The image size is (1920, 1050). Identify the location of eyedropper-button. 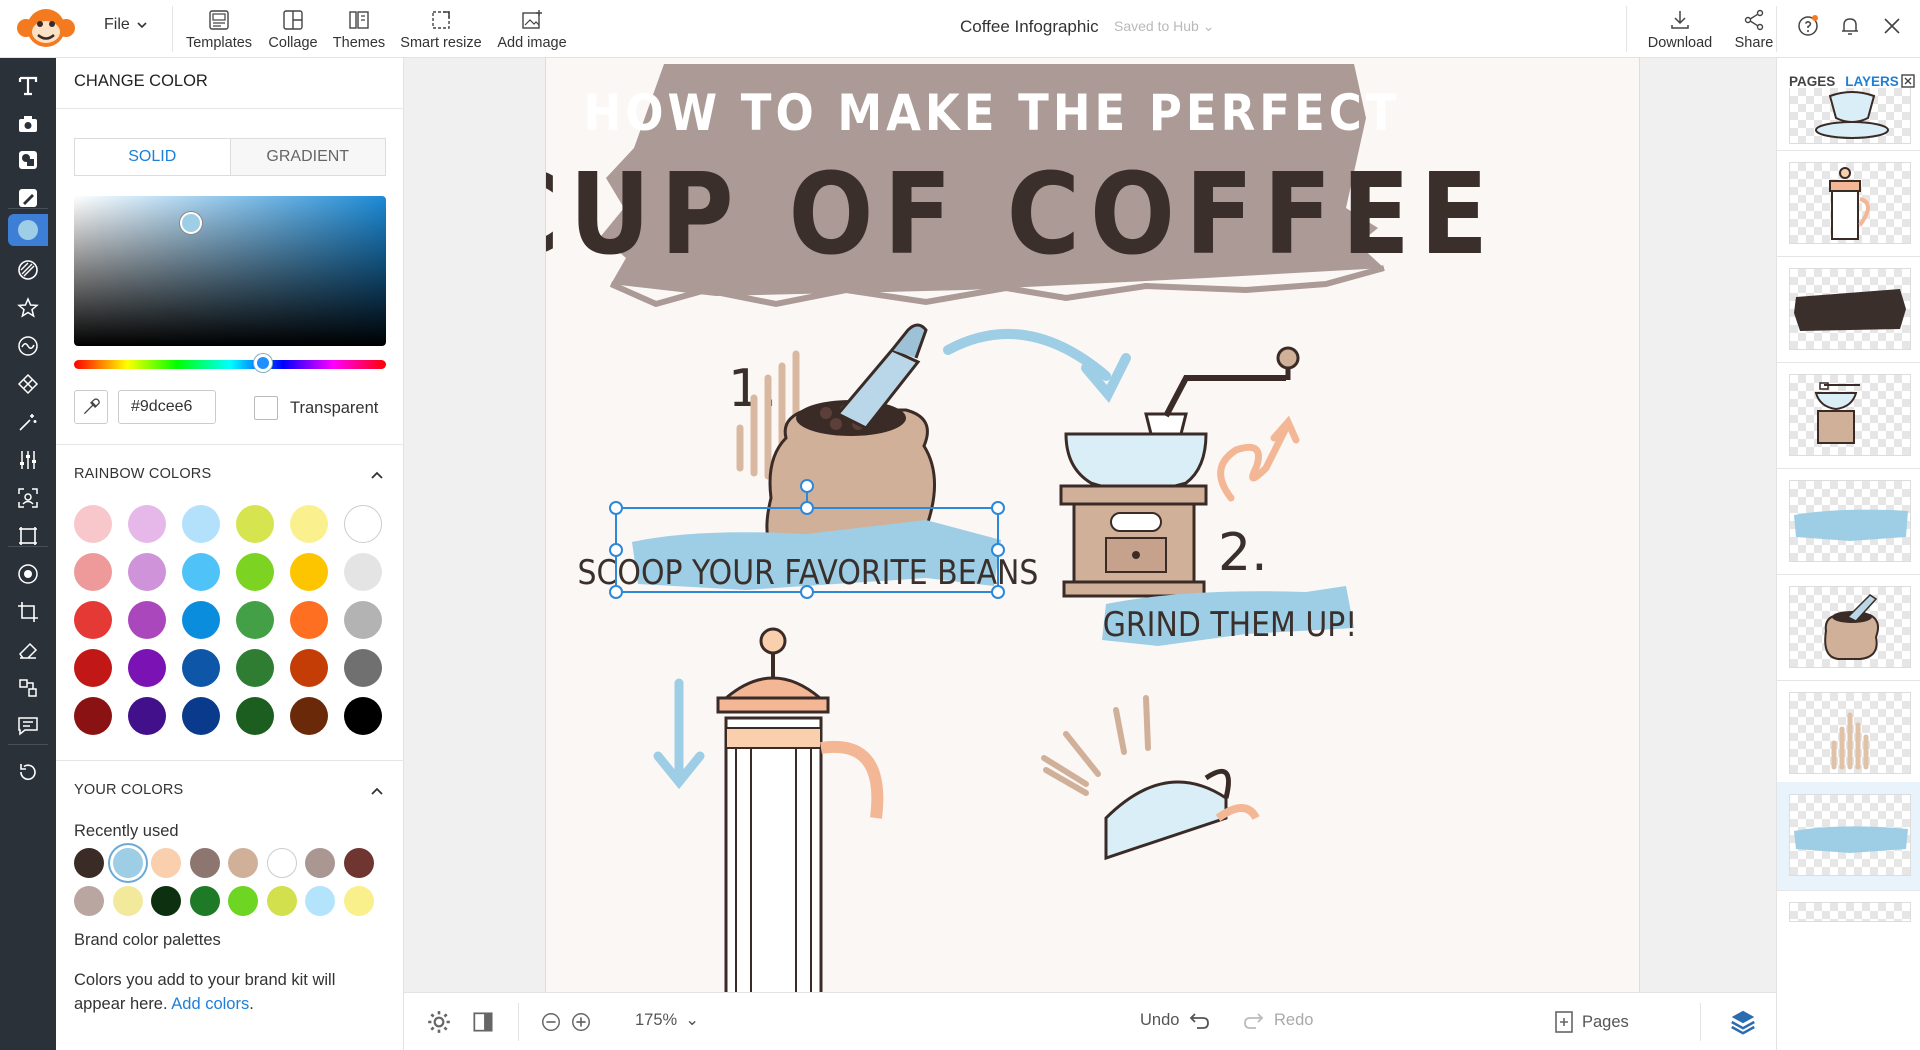
(91, 407).